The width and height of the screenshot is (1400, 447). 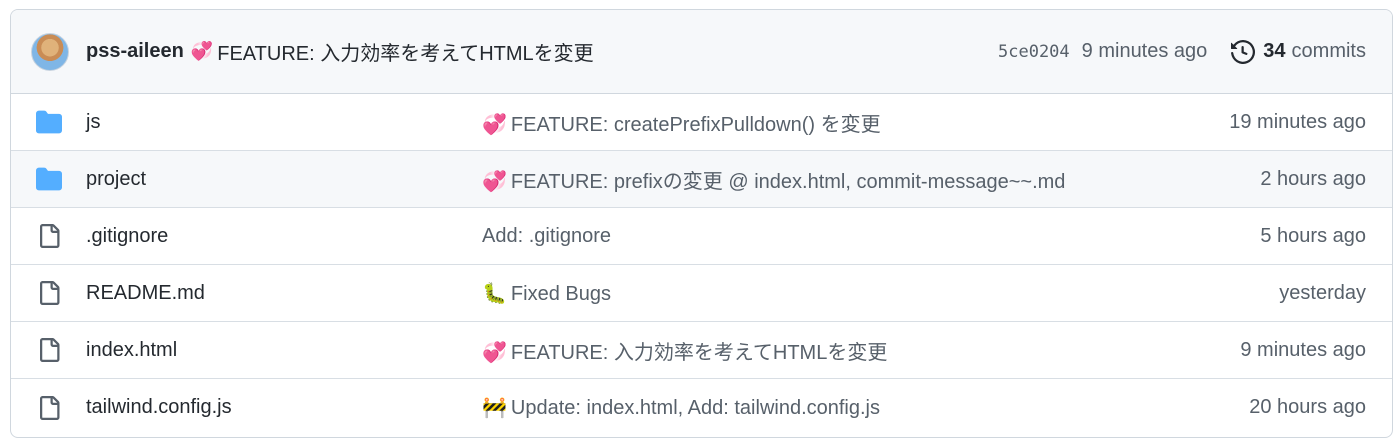 I want to click on commit-count: 34, so click(x=1274, y=51).